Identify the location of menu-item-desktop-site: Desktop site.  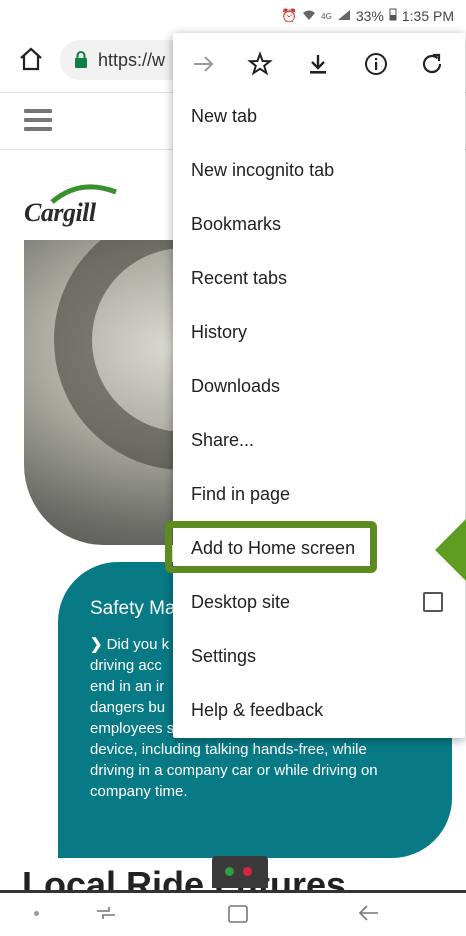
(319, 602).